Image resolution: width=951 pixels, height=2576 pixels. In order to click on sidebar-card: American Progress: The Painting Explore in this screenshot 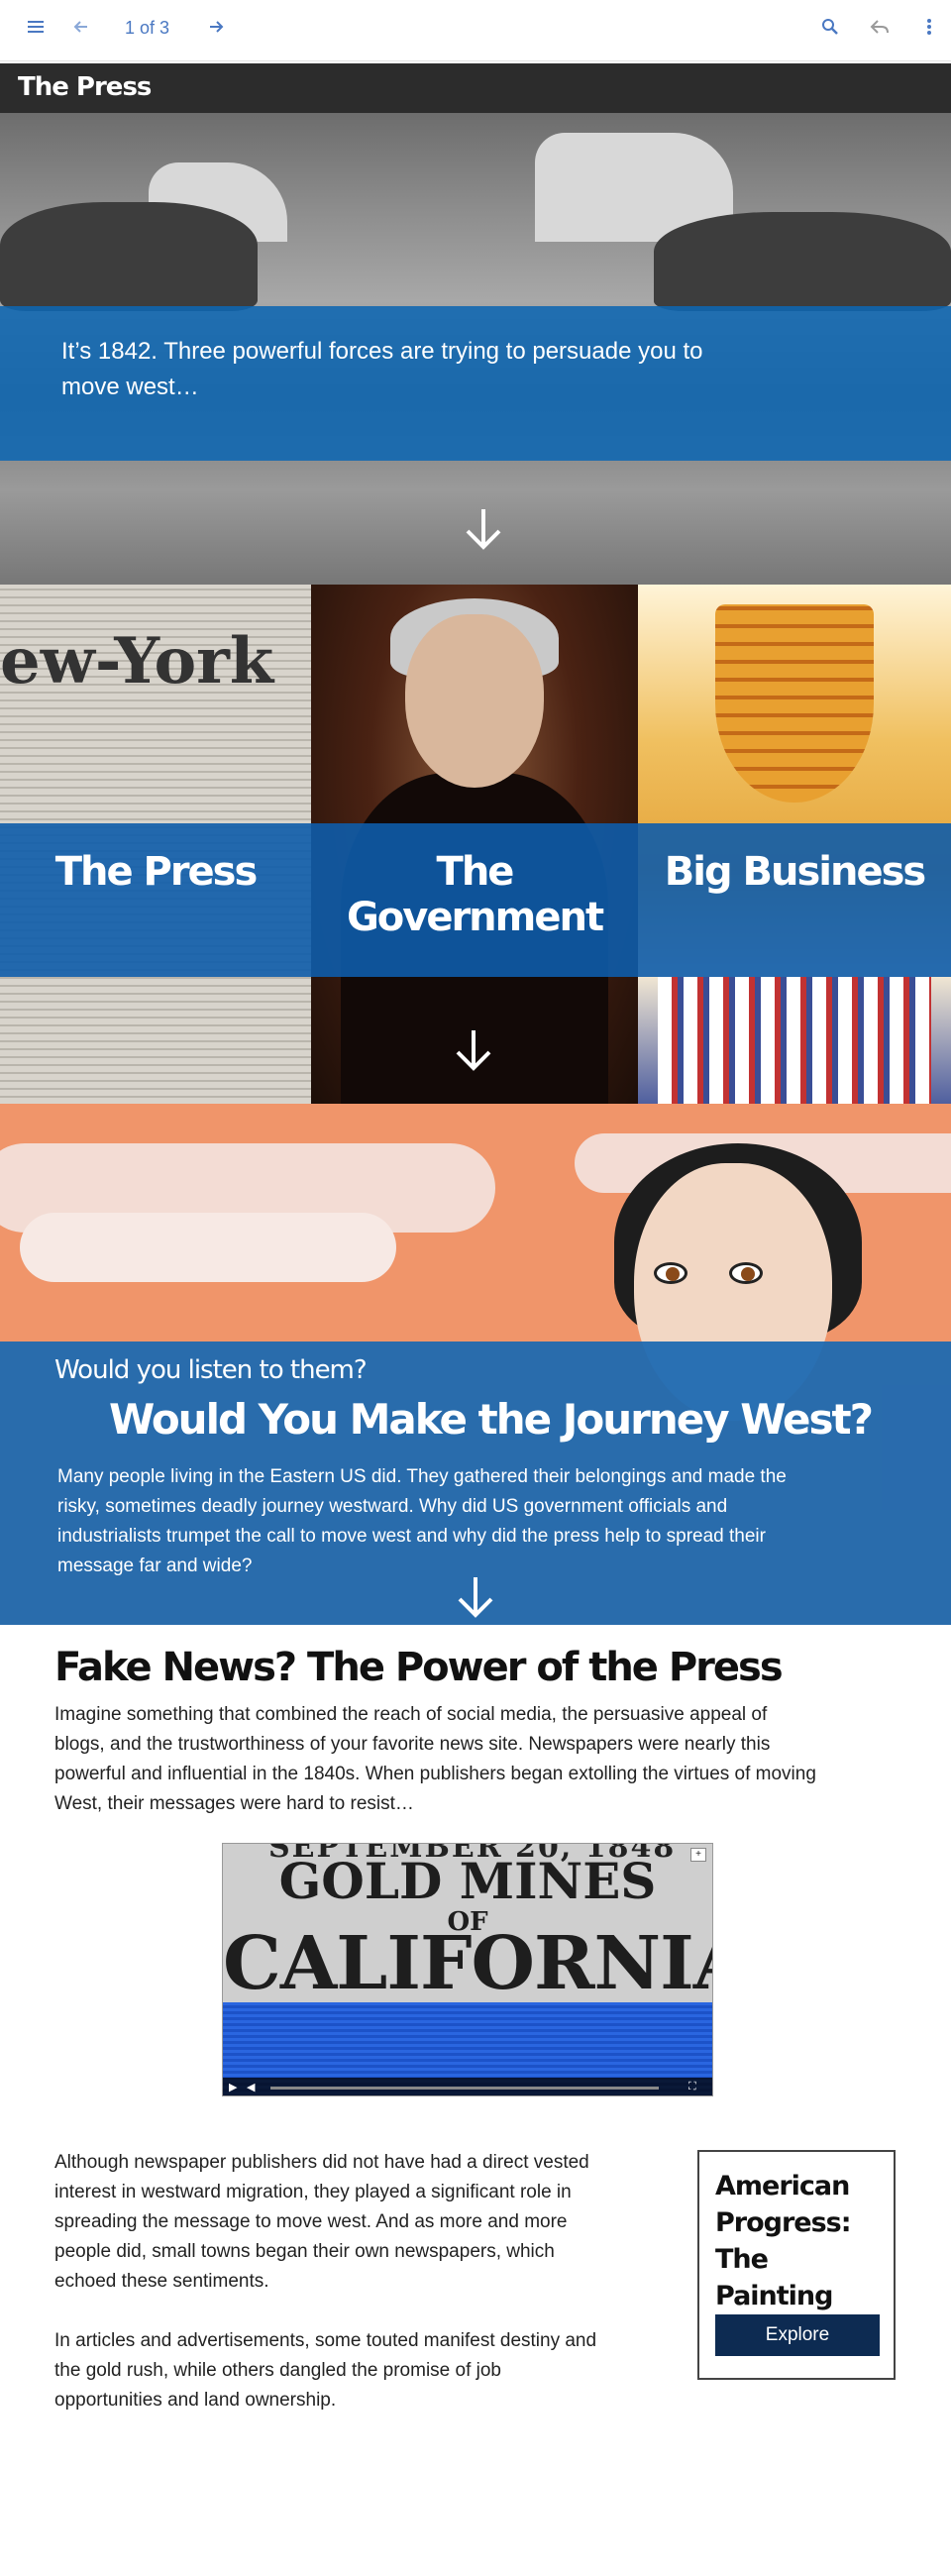, I will do `click(796, 2265)`.